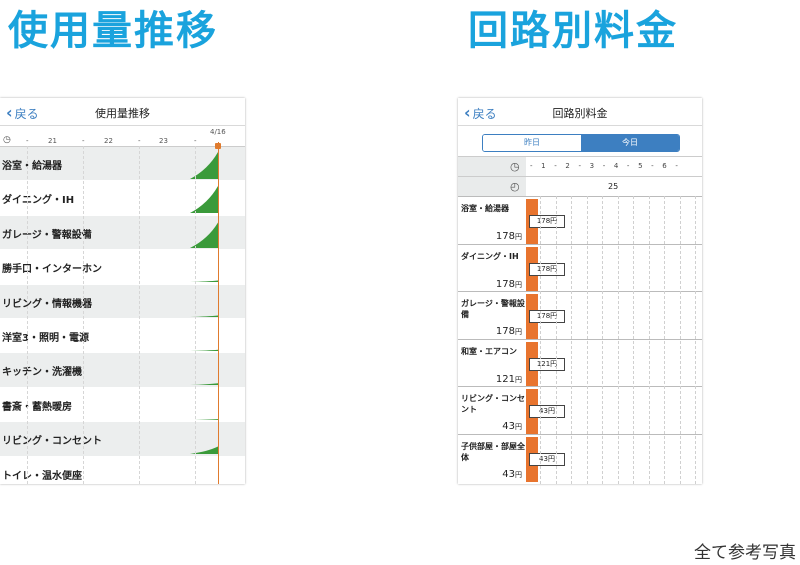  I want to click on usage-row: 浴室・給湯器, so click(122, 164).